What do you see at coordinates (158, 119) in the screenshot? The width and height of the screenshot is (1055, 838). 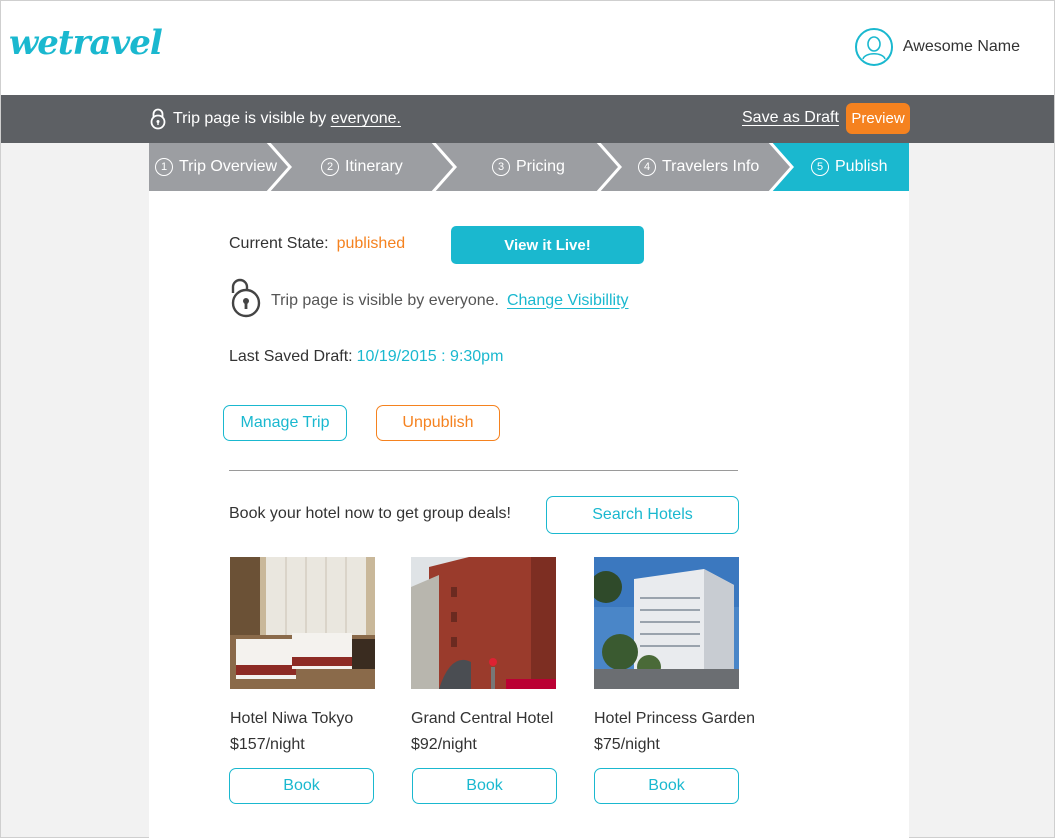 I see `lock-icon` at bounding box center [158, 119].